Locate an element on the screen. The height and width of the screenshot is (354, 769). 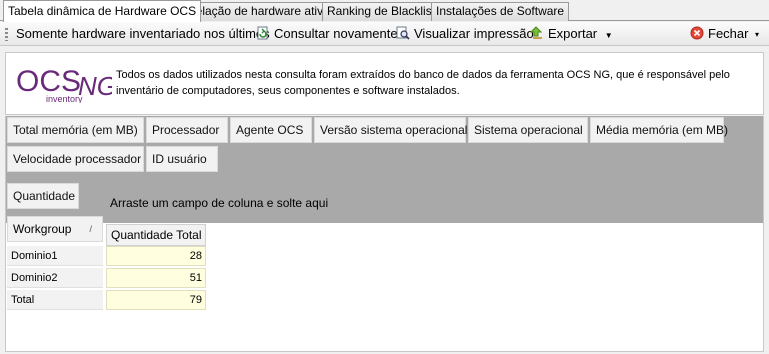
chevron-down-icon: ▼ is located at coordinates (608, 35).